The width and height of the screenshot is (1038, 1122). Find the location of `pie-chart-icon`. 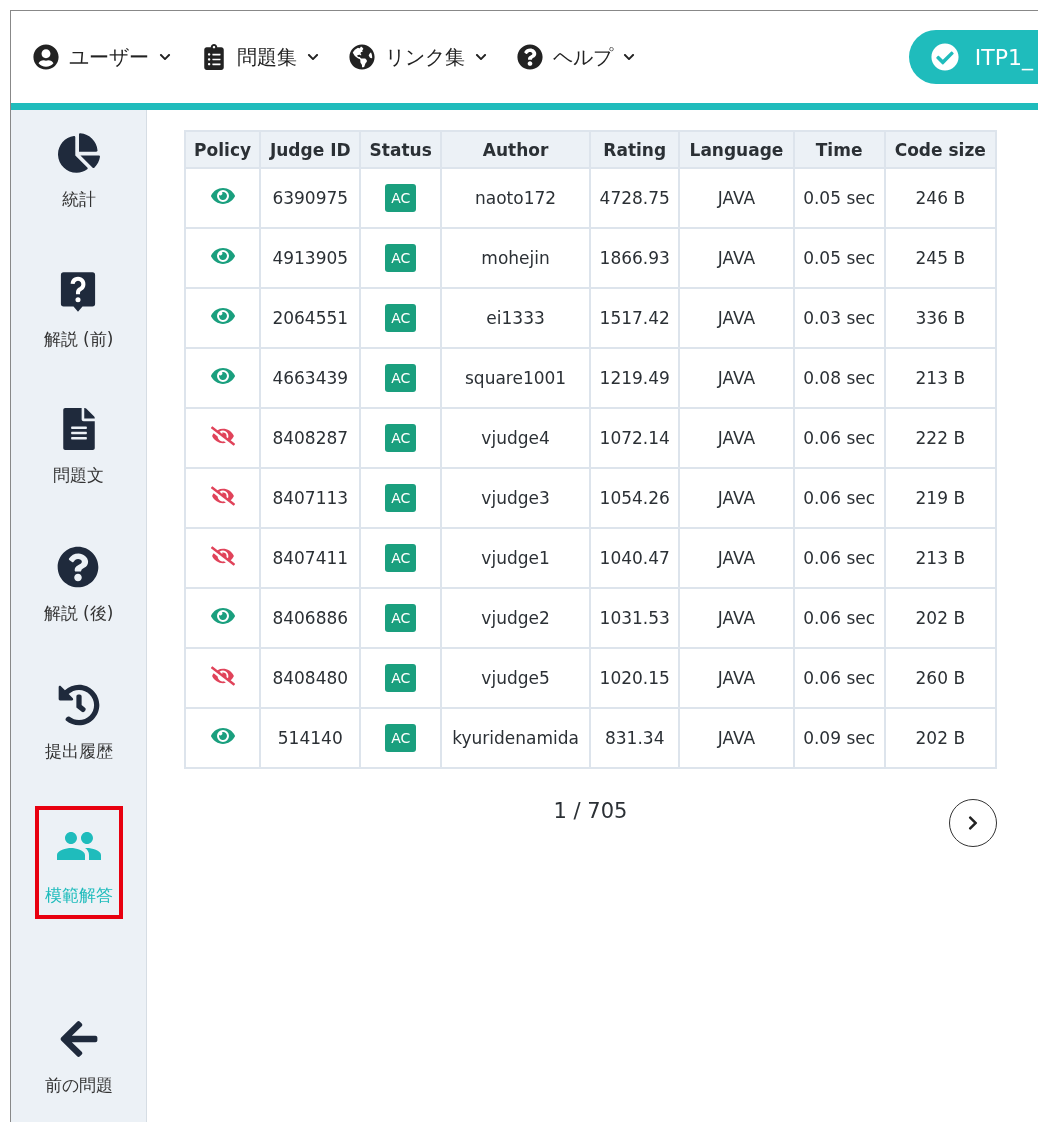

pie-chart-icon is located at coordinates (78, 153).